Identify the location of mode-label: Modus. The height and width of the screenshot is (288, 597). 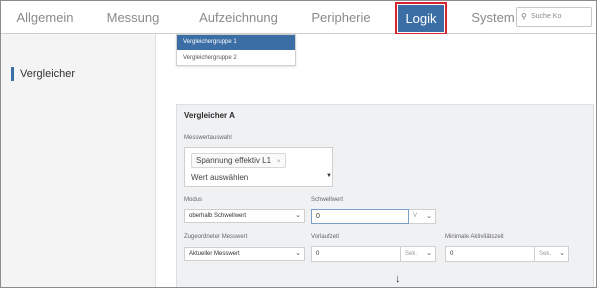
(193, 200).